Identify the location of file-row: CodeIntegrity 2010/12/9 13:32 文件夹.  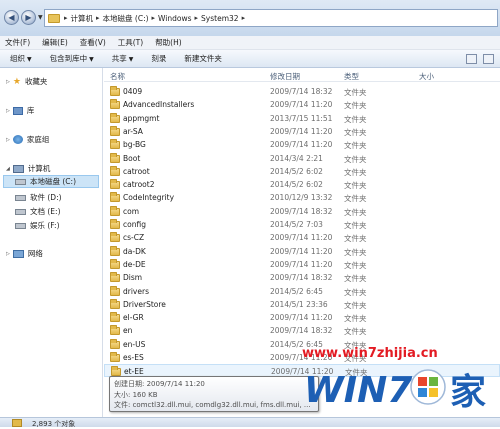
(302, 197).